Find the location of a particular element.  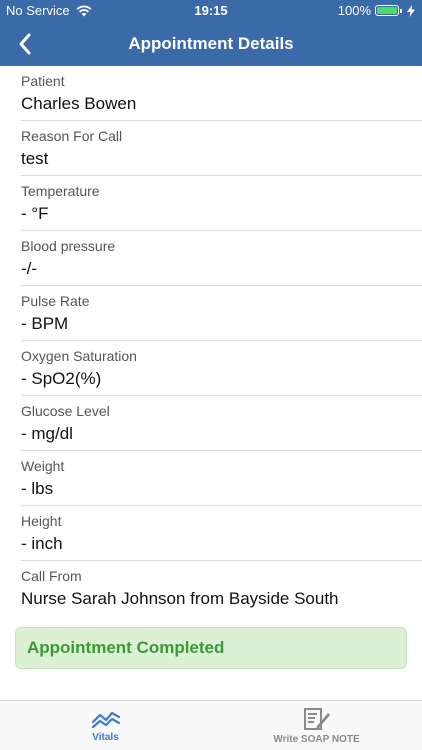

field-value: test is located at coordinates (35, 158).